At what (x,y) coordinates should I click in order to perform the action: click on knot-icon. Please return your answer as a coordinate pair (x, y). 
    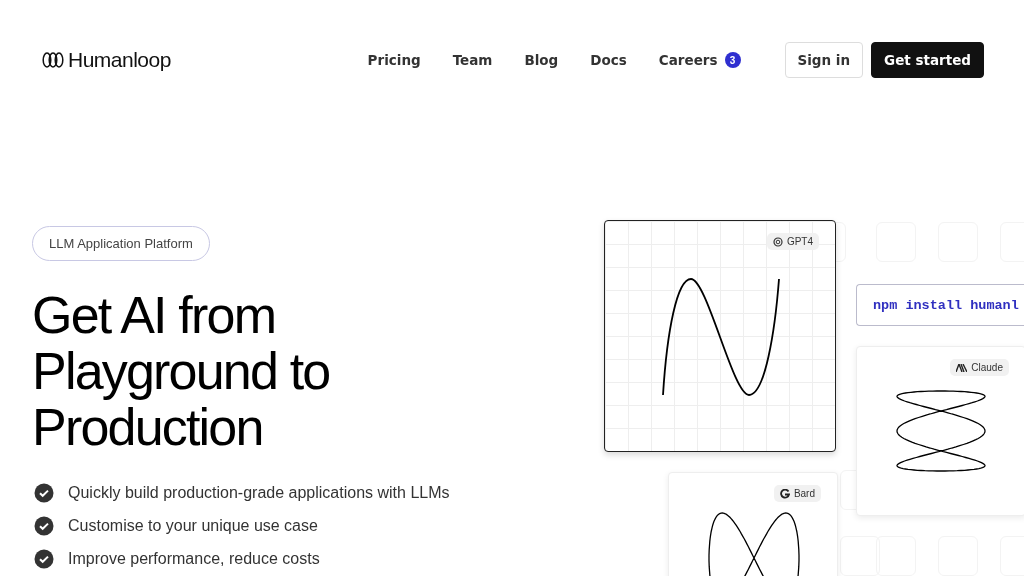
    Looking at the image, I should click on (777, 241).